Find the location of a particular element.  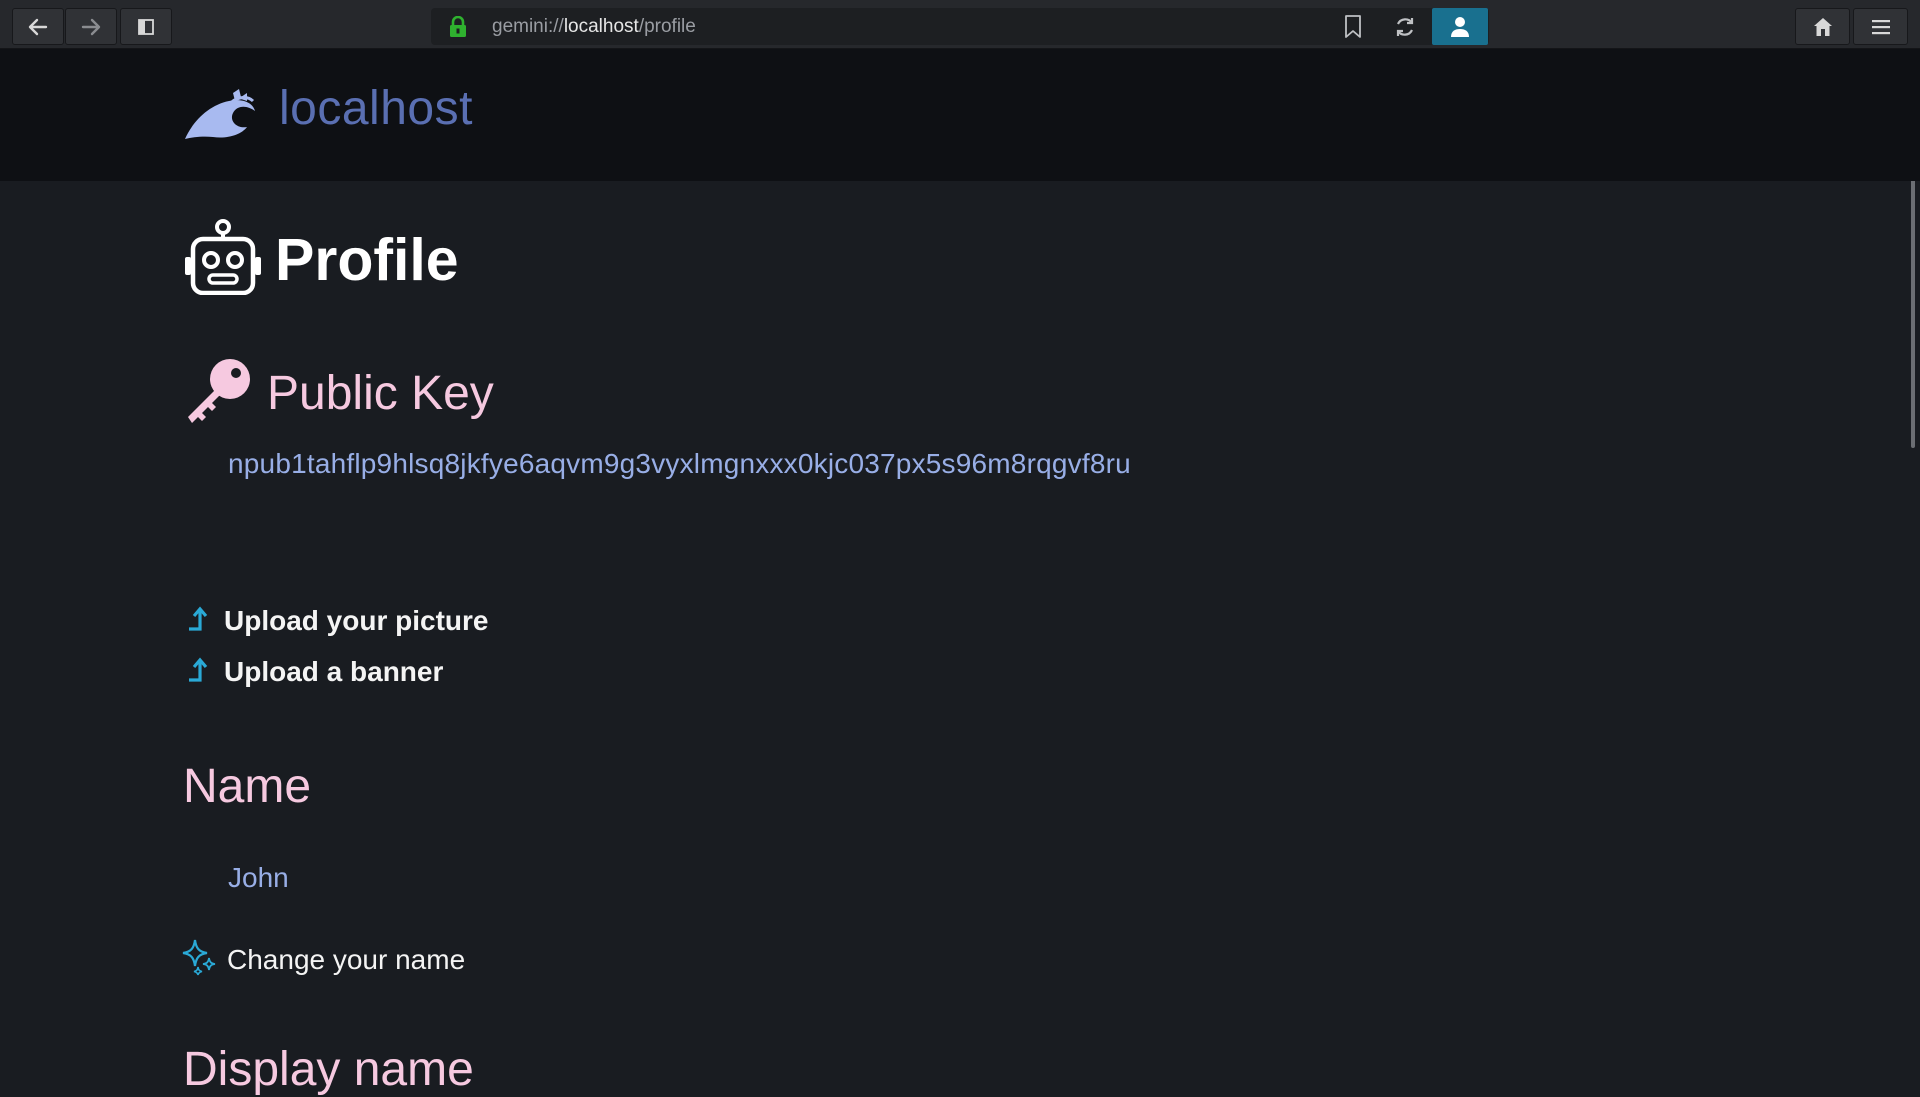

upload-banner-link: Upload a banner is located at coordinates (315, 672).